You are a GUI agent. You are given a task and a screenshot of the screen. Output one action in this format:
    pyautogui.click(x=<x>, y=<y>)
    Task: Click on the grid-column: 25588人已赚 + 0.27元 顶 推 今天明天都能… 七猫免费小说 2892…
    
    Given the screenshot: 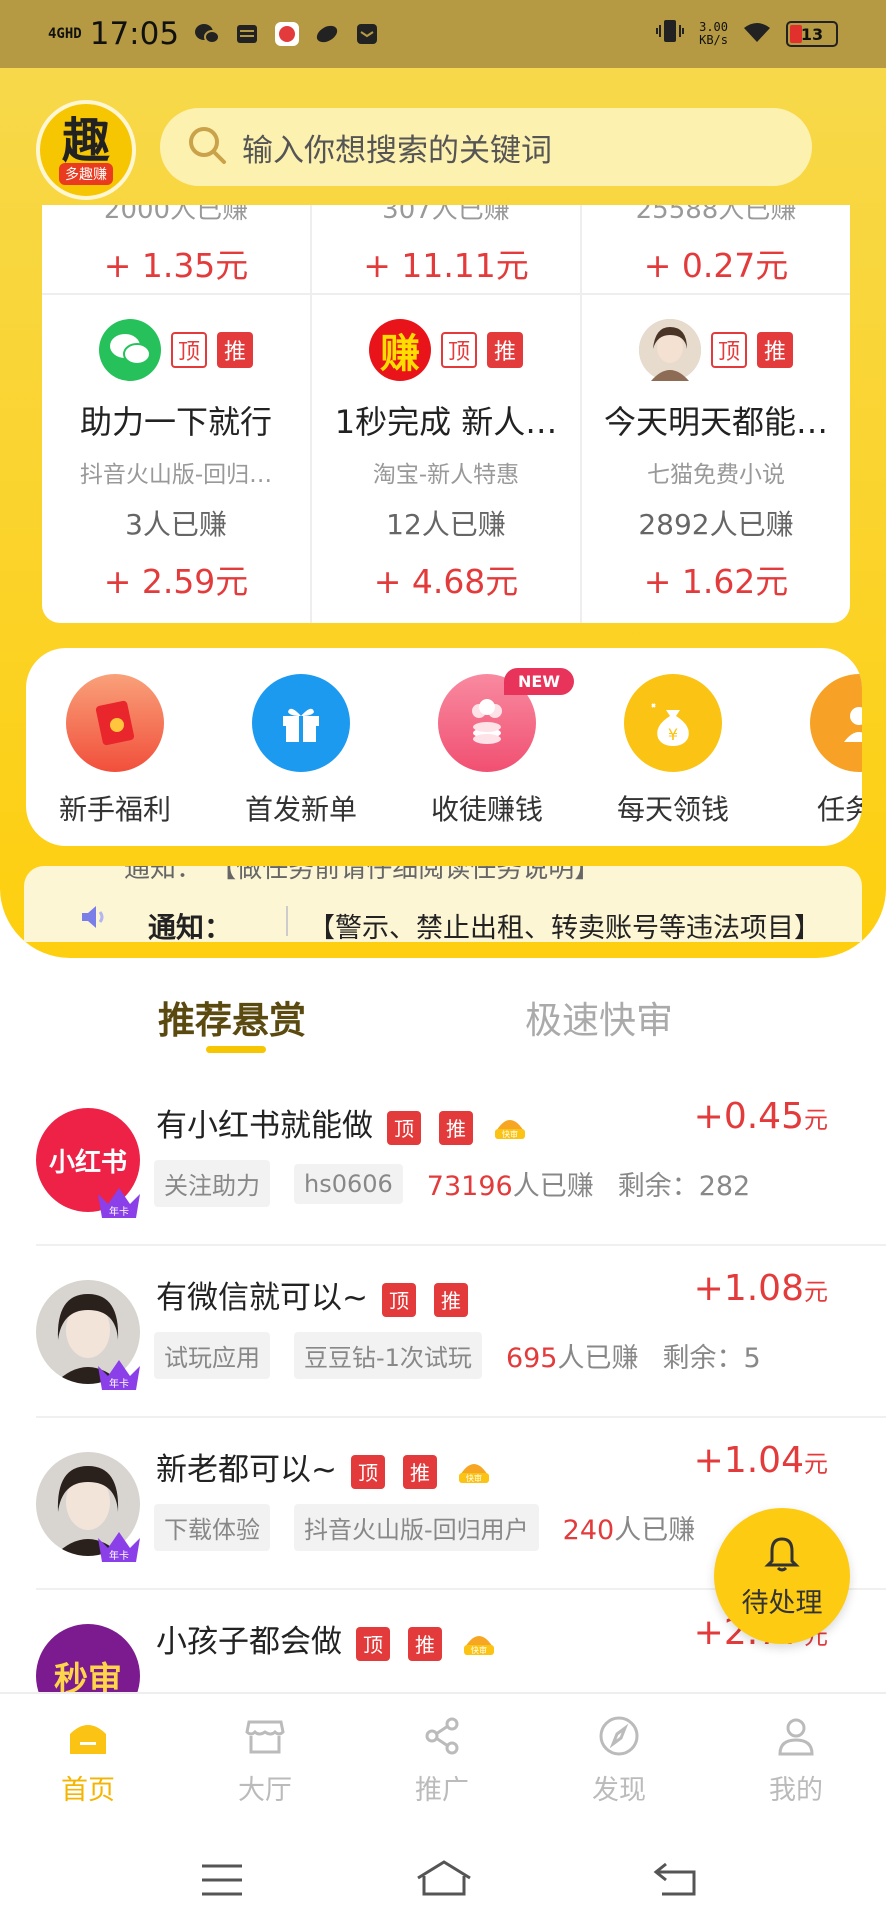 What is the action you would take?
    pyautogui.click(x=716, y=414)
    